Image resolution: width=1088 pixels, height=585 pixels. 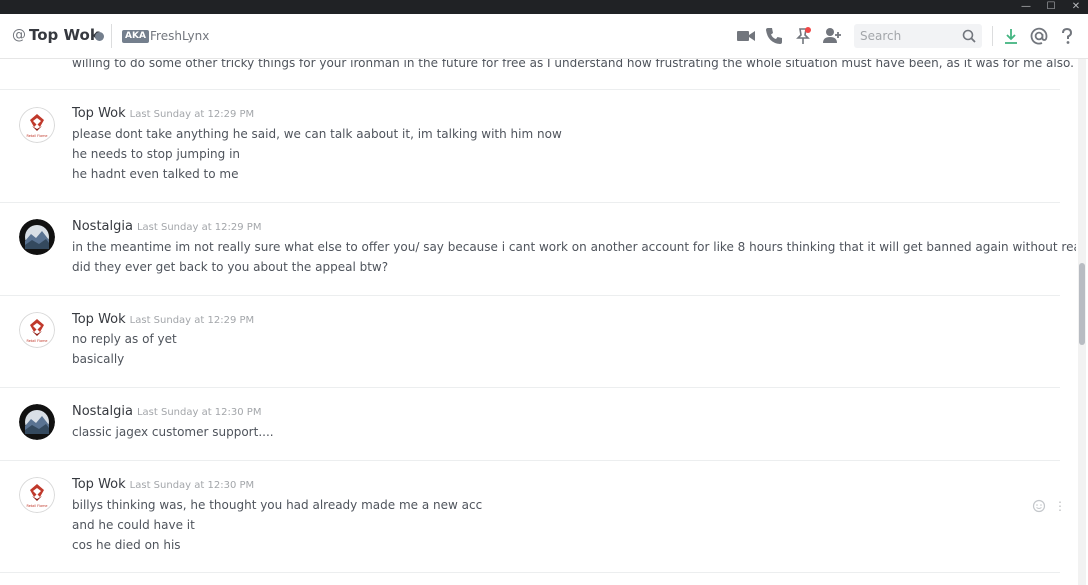 I want to click on mentions-icon, so click(x=1039, y=36).